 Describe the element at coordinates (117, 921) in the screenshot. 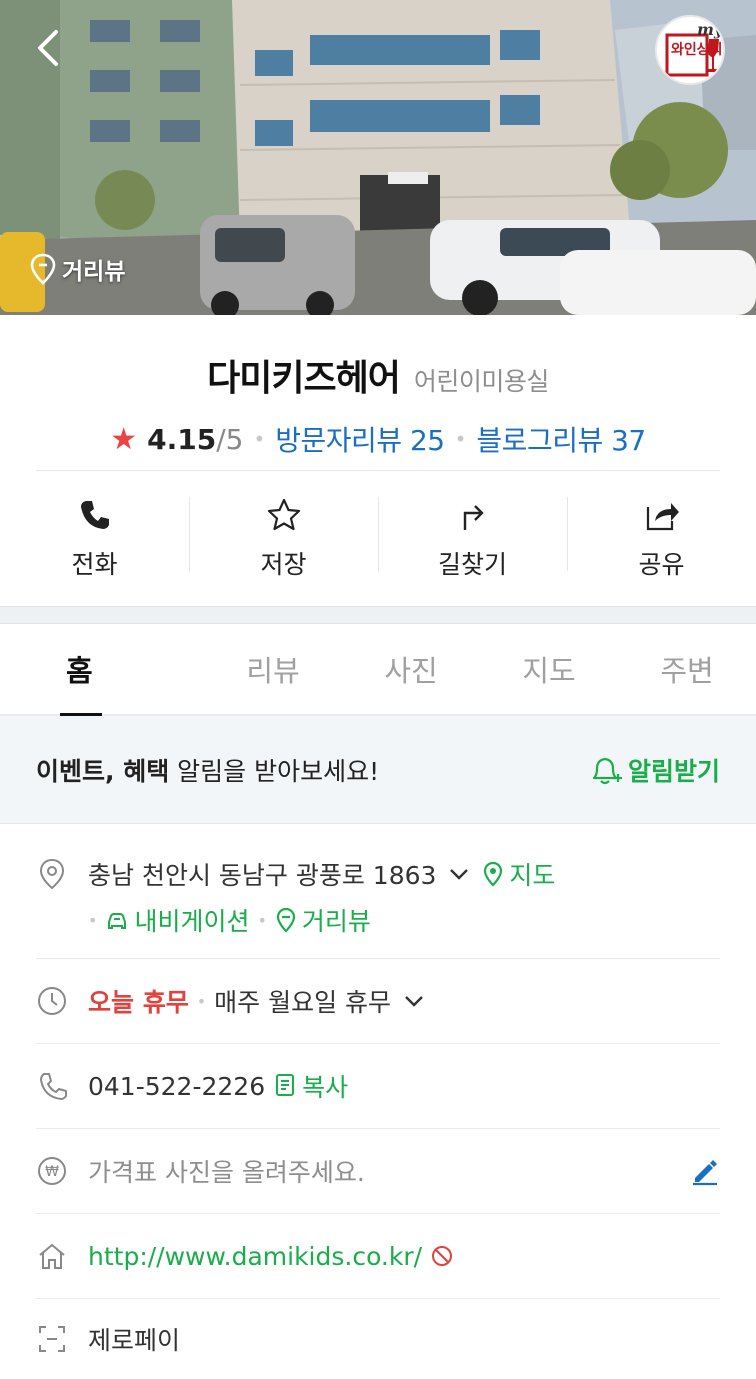

I see `car-icon` at that location.